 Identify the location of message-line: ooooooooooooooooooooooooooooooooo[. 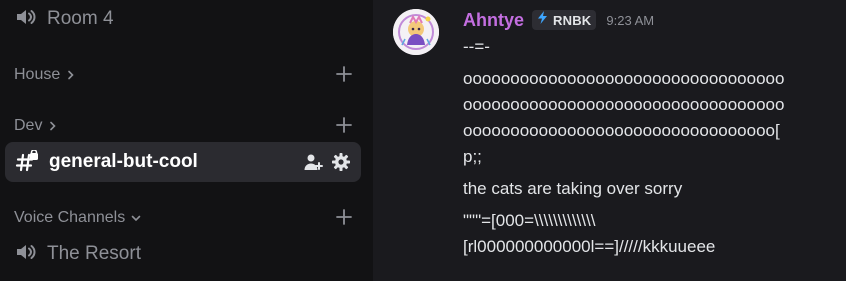
(621, 130).